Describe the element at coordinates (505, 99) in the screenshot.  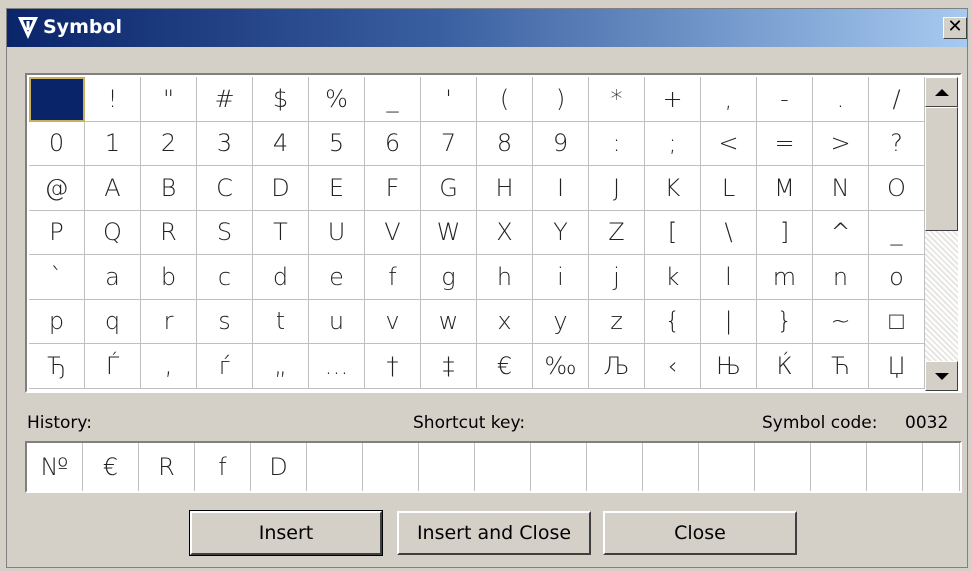
I see `symbol-cell: (` at that location.